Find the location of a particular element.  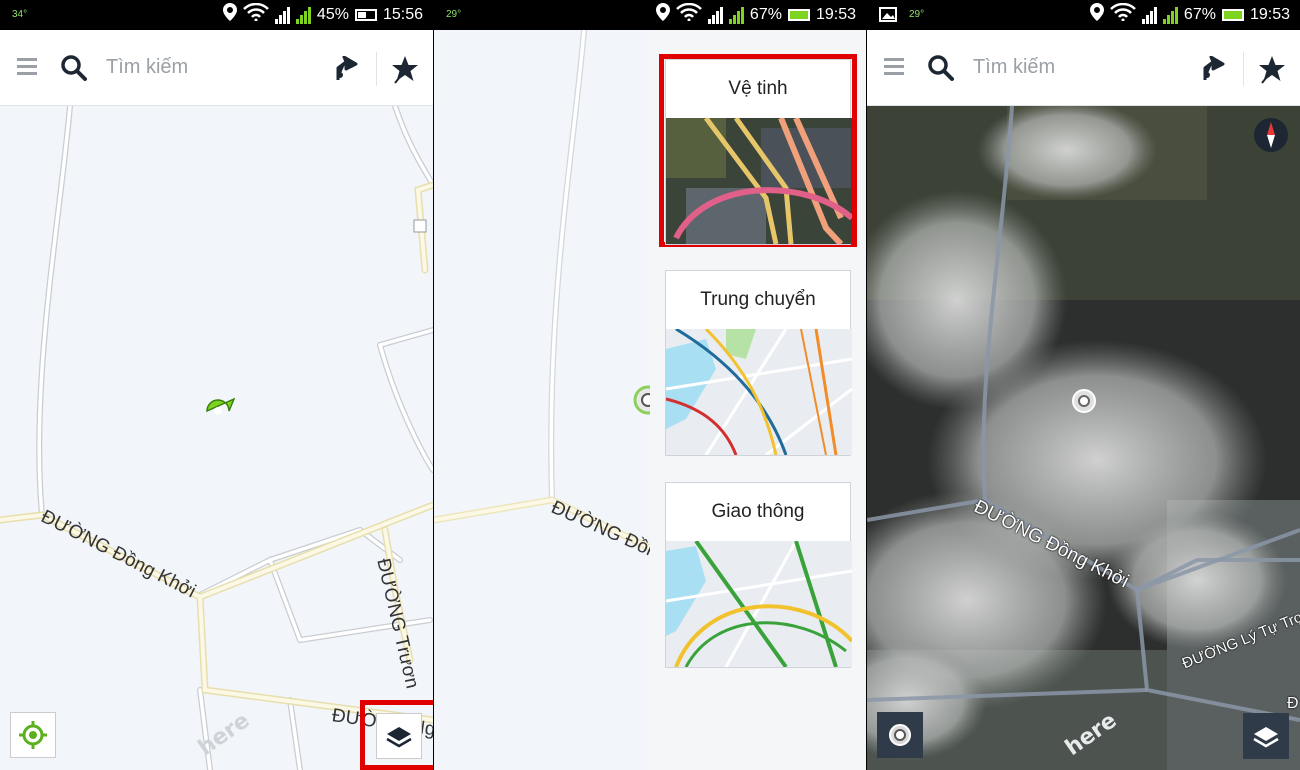

temperature: 34° is located at coordinates (20, 14).